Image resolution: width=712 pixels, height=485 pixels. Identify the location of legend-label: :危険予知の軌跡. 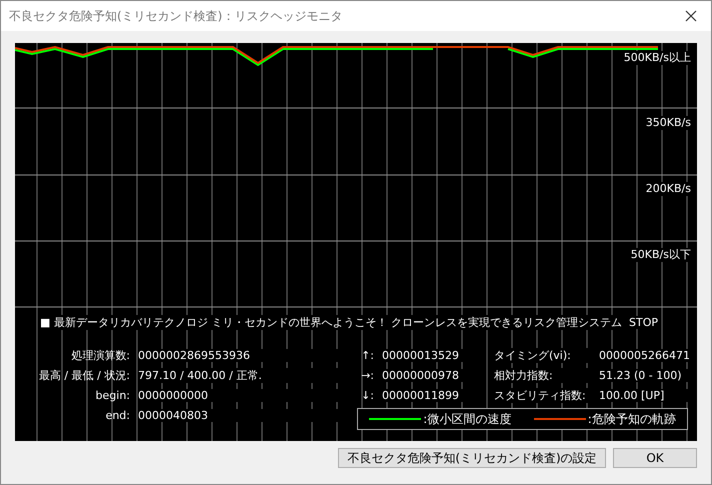
(632, 419).